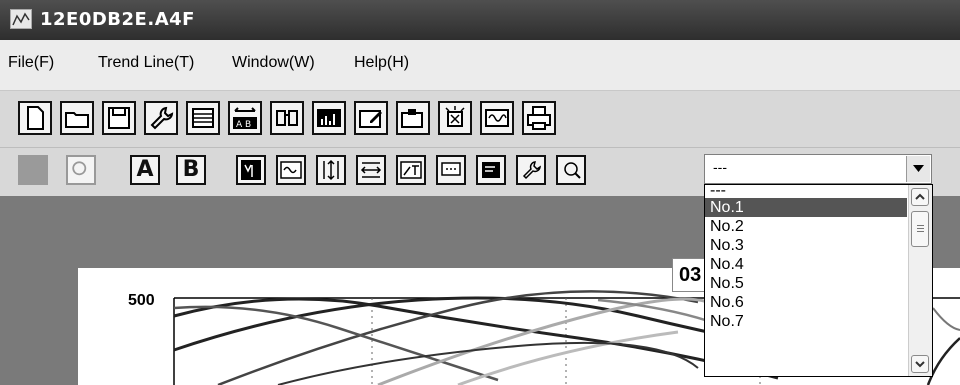 Image resolution: width=960 pixels, height=385 pixels. I want to click on scroll-up-button, so click(920, 197).